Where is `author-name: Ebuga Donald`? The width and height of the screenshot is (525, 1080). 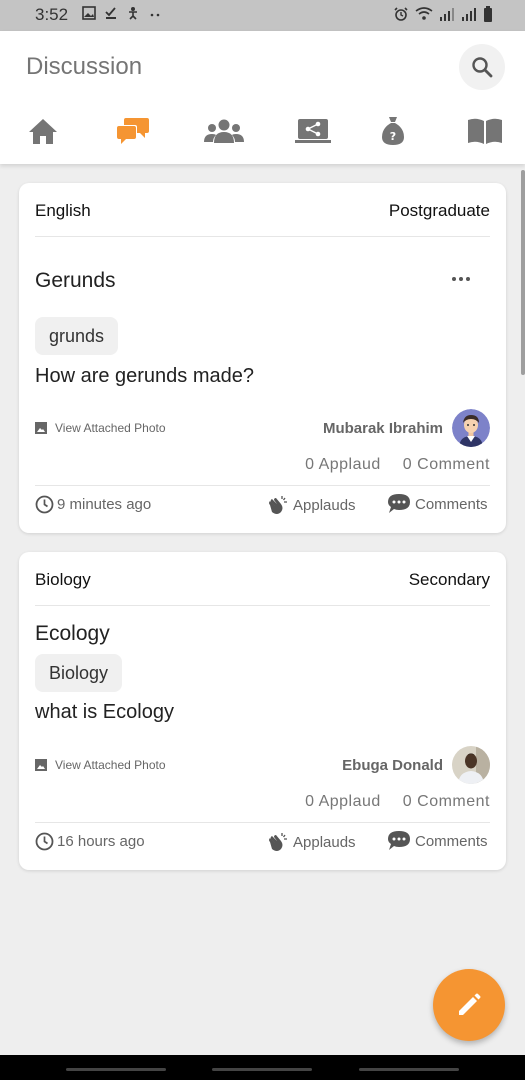
author-name: Ebuga Donald is located at coordinates (392, 765).